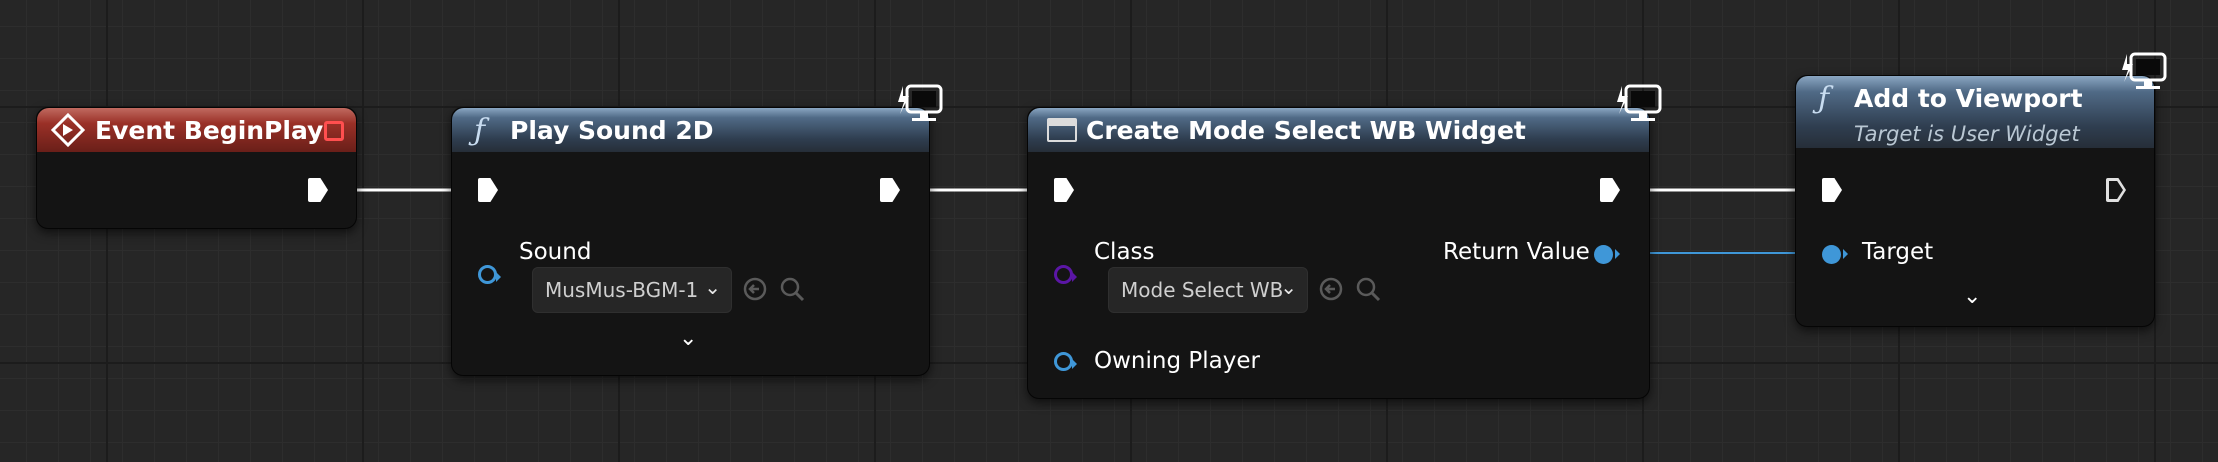  I want to click on sound-asset-value: MusMus-BGM-1, so click(622, 290).